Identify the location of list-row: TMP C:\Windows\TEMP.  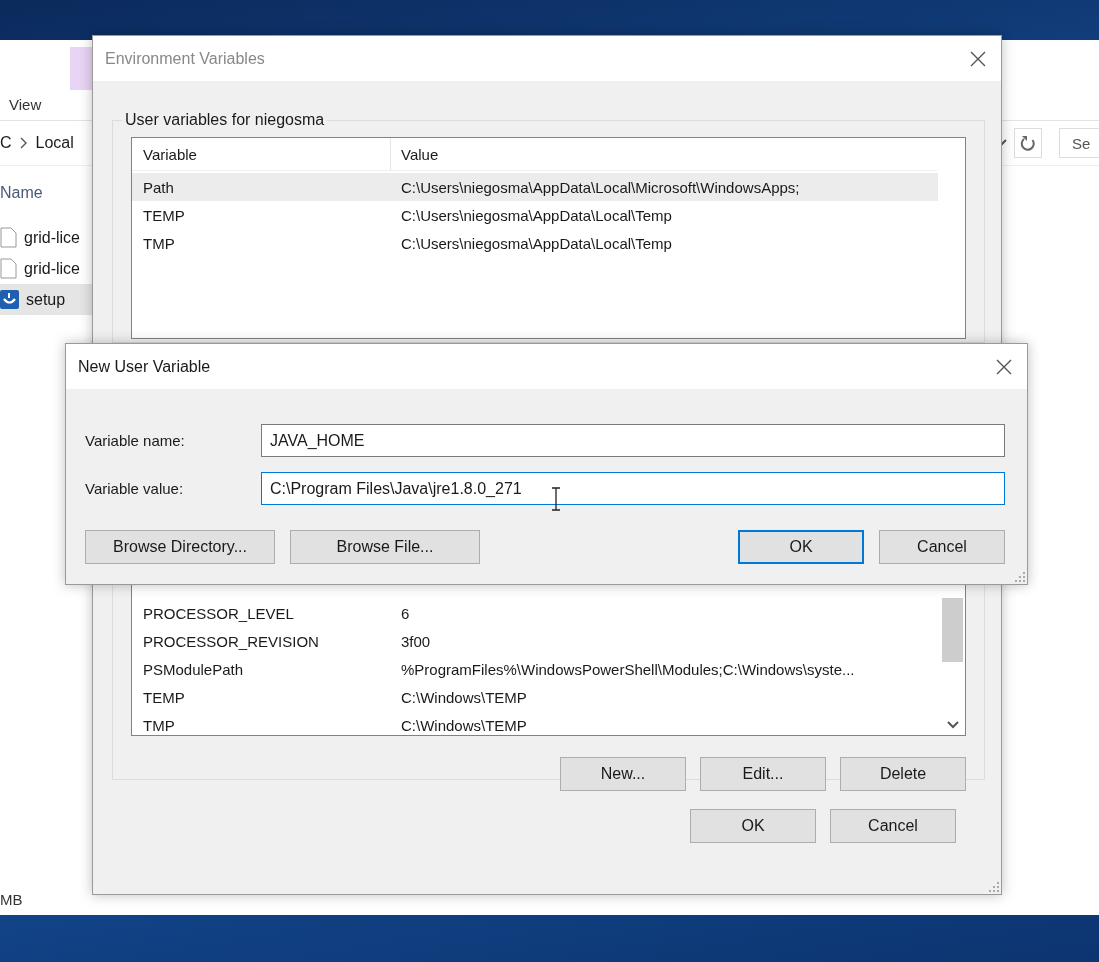
(535, 723).